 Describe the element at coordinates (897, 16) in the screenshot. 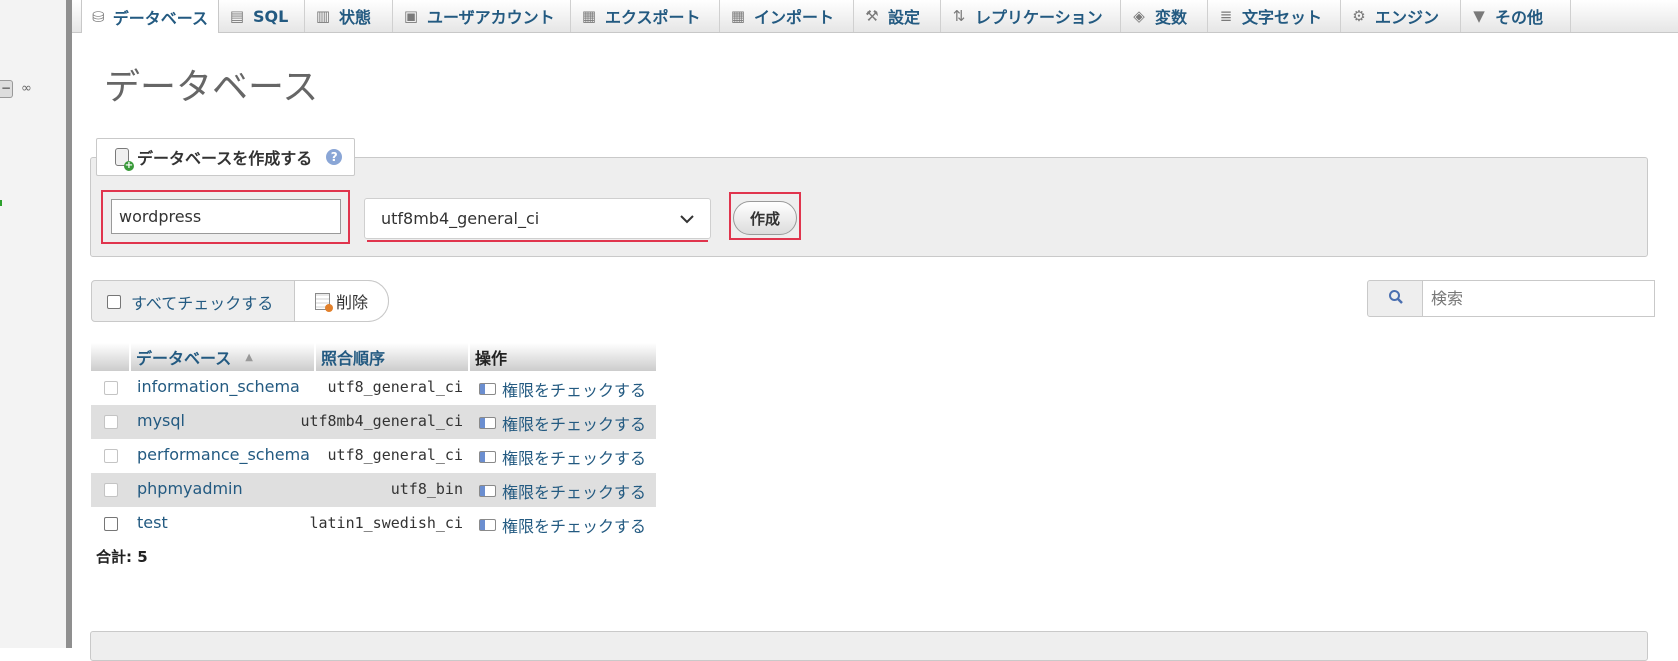

I see `tab-settings: ⚒ 設定` at that location.